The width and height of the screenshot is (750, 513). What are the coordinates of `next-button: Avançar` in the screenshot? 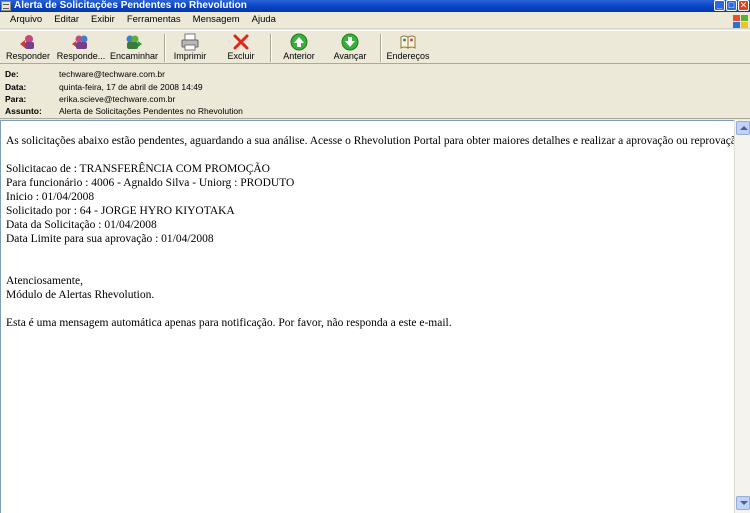 It's located at (350, 48).